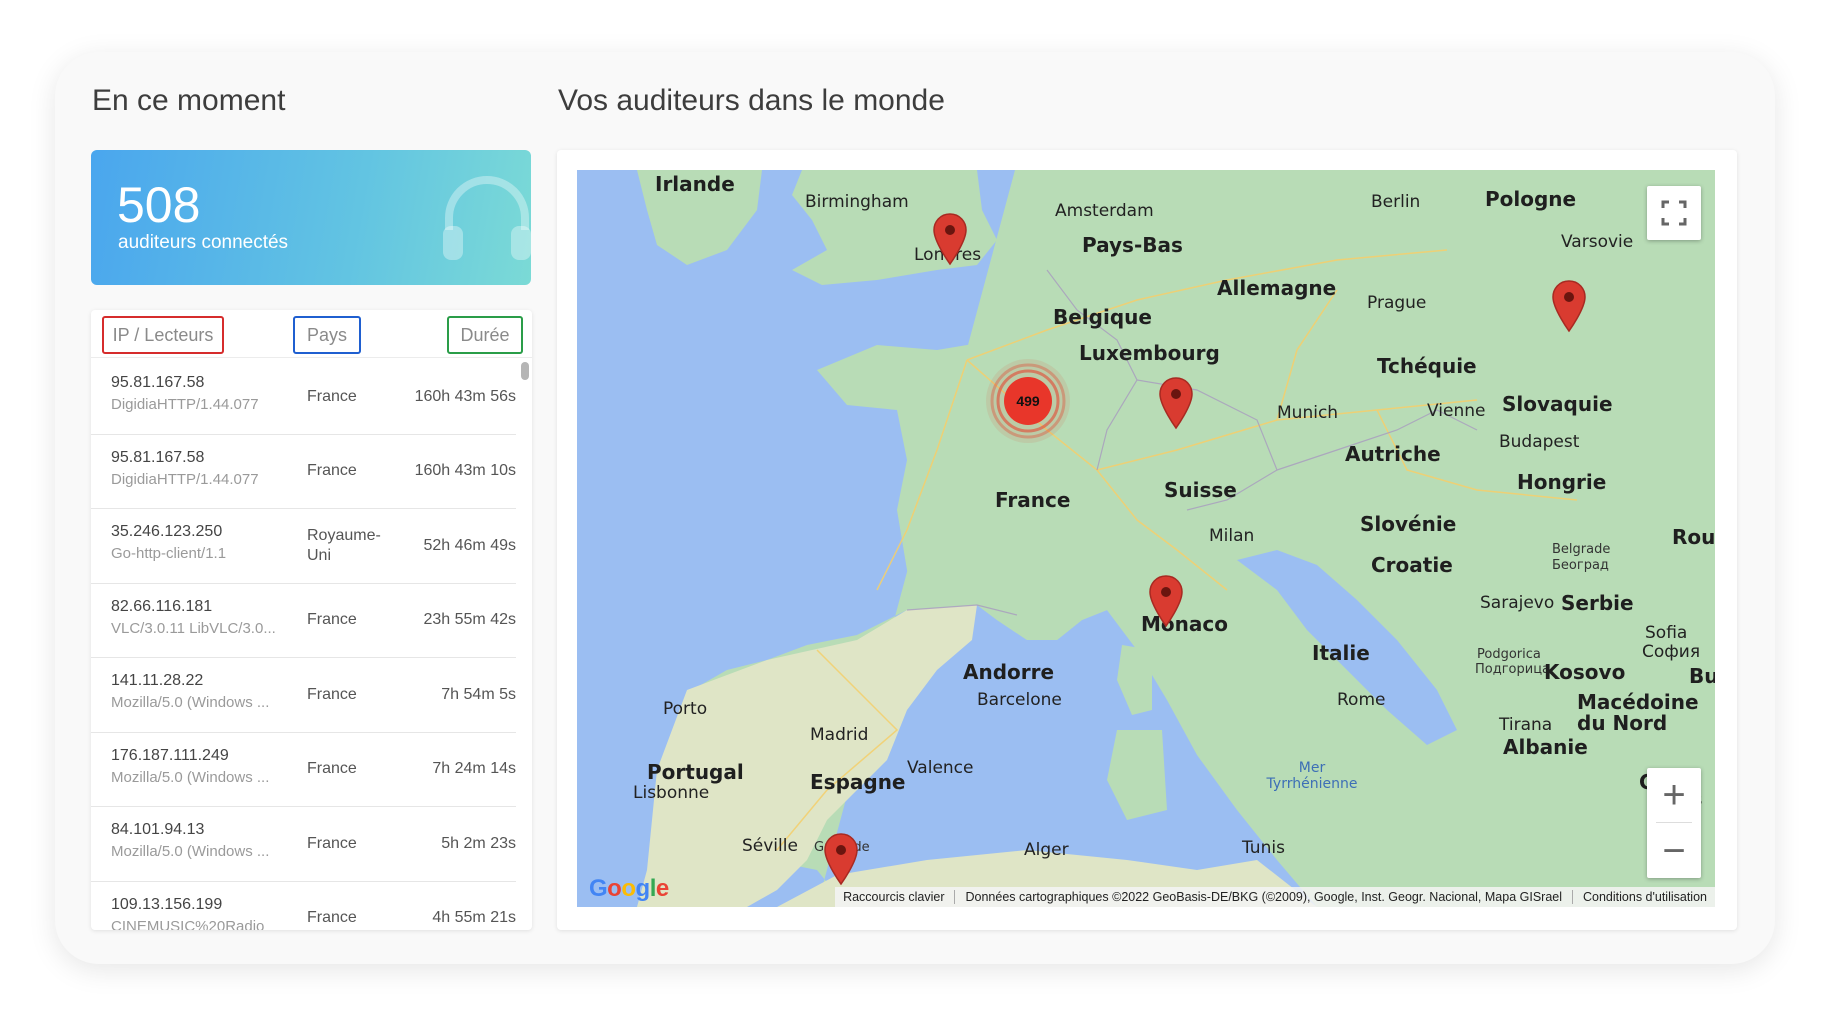 The image size is (1828, 1014). I want to click on map-label: Pays-Bas, so click(1132, 245).